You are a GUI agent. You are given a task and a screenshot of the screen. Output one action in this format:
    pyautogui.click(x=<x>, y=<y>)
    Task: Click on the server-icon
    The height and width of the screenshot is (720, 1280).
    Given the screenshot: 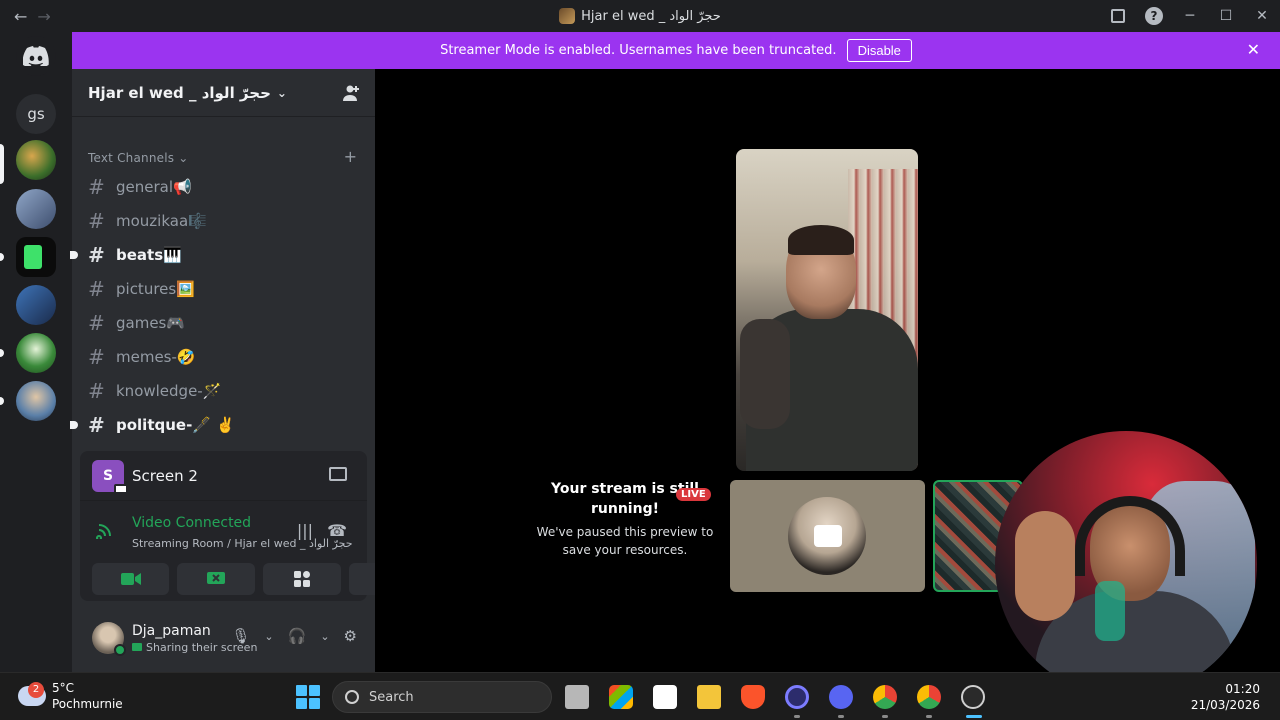 What is the action you would take?
    pyautogui.click(x=567, y=16)
    